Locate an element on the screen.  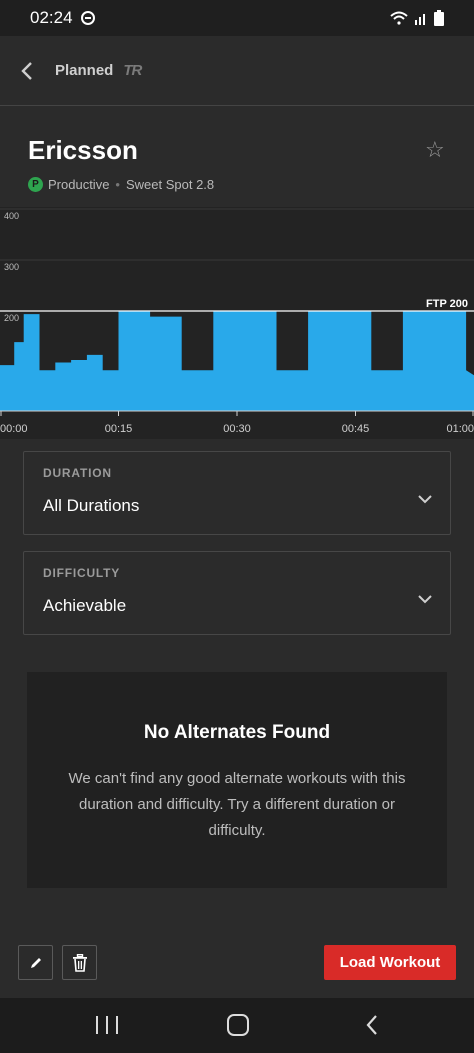
edit-button is located at coordinates (35, 962).